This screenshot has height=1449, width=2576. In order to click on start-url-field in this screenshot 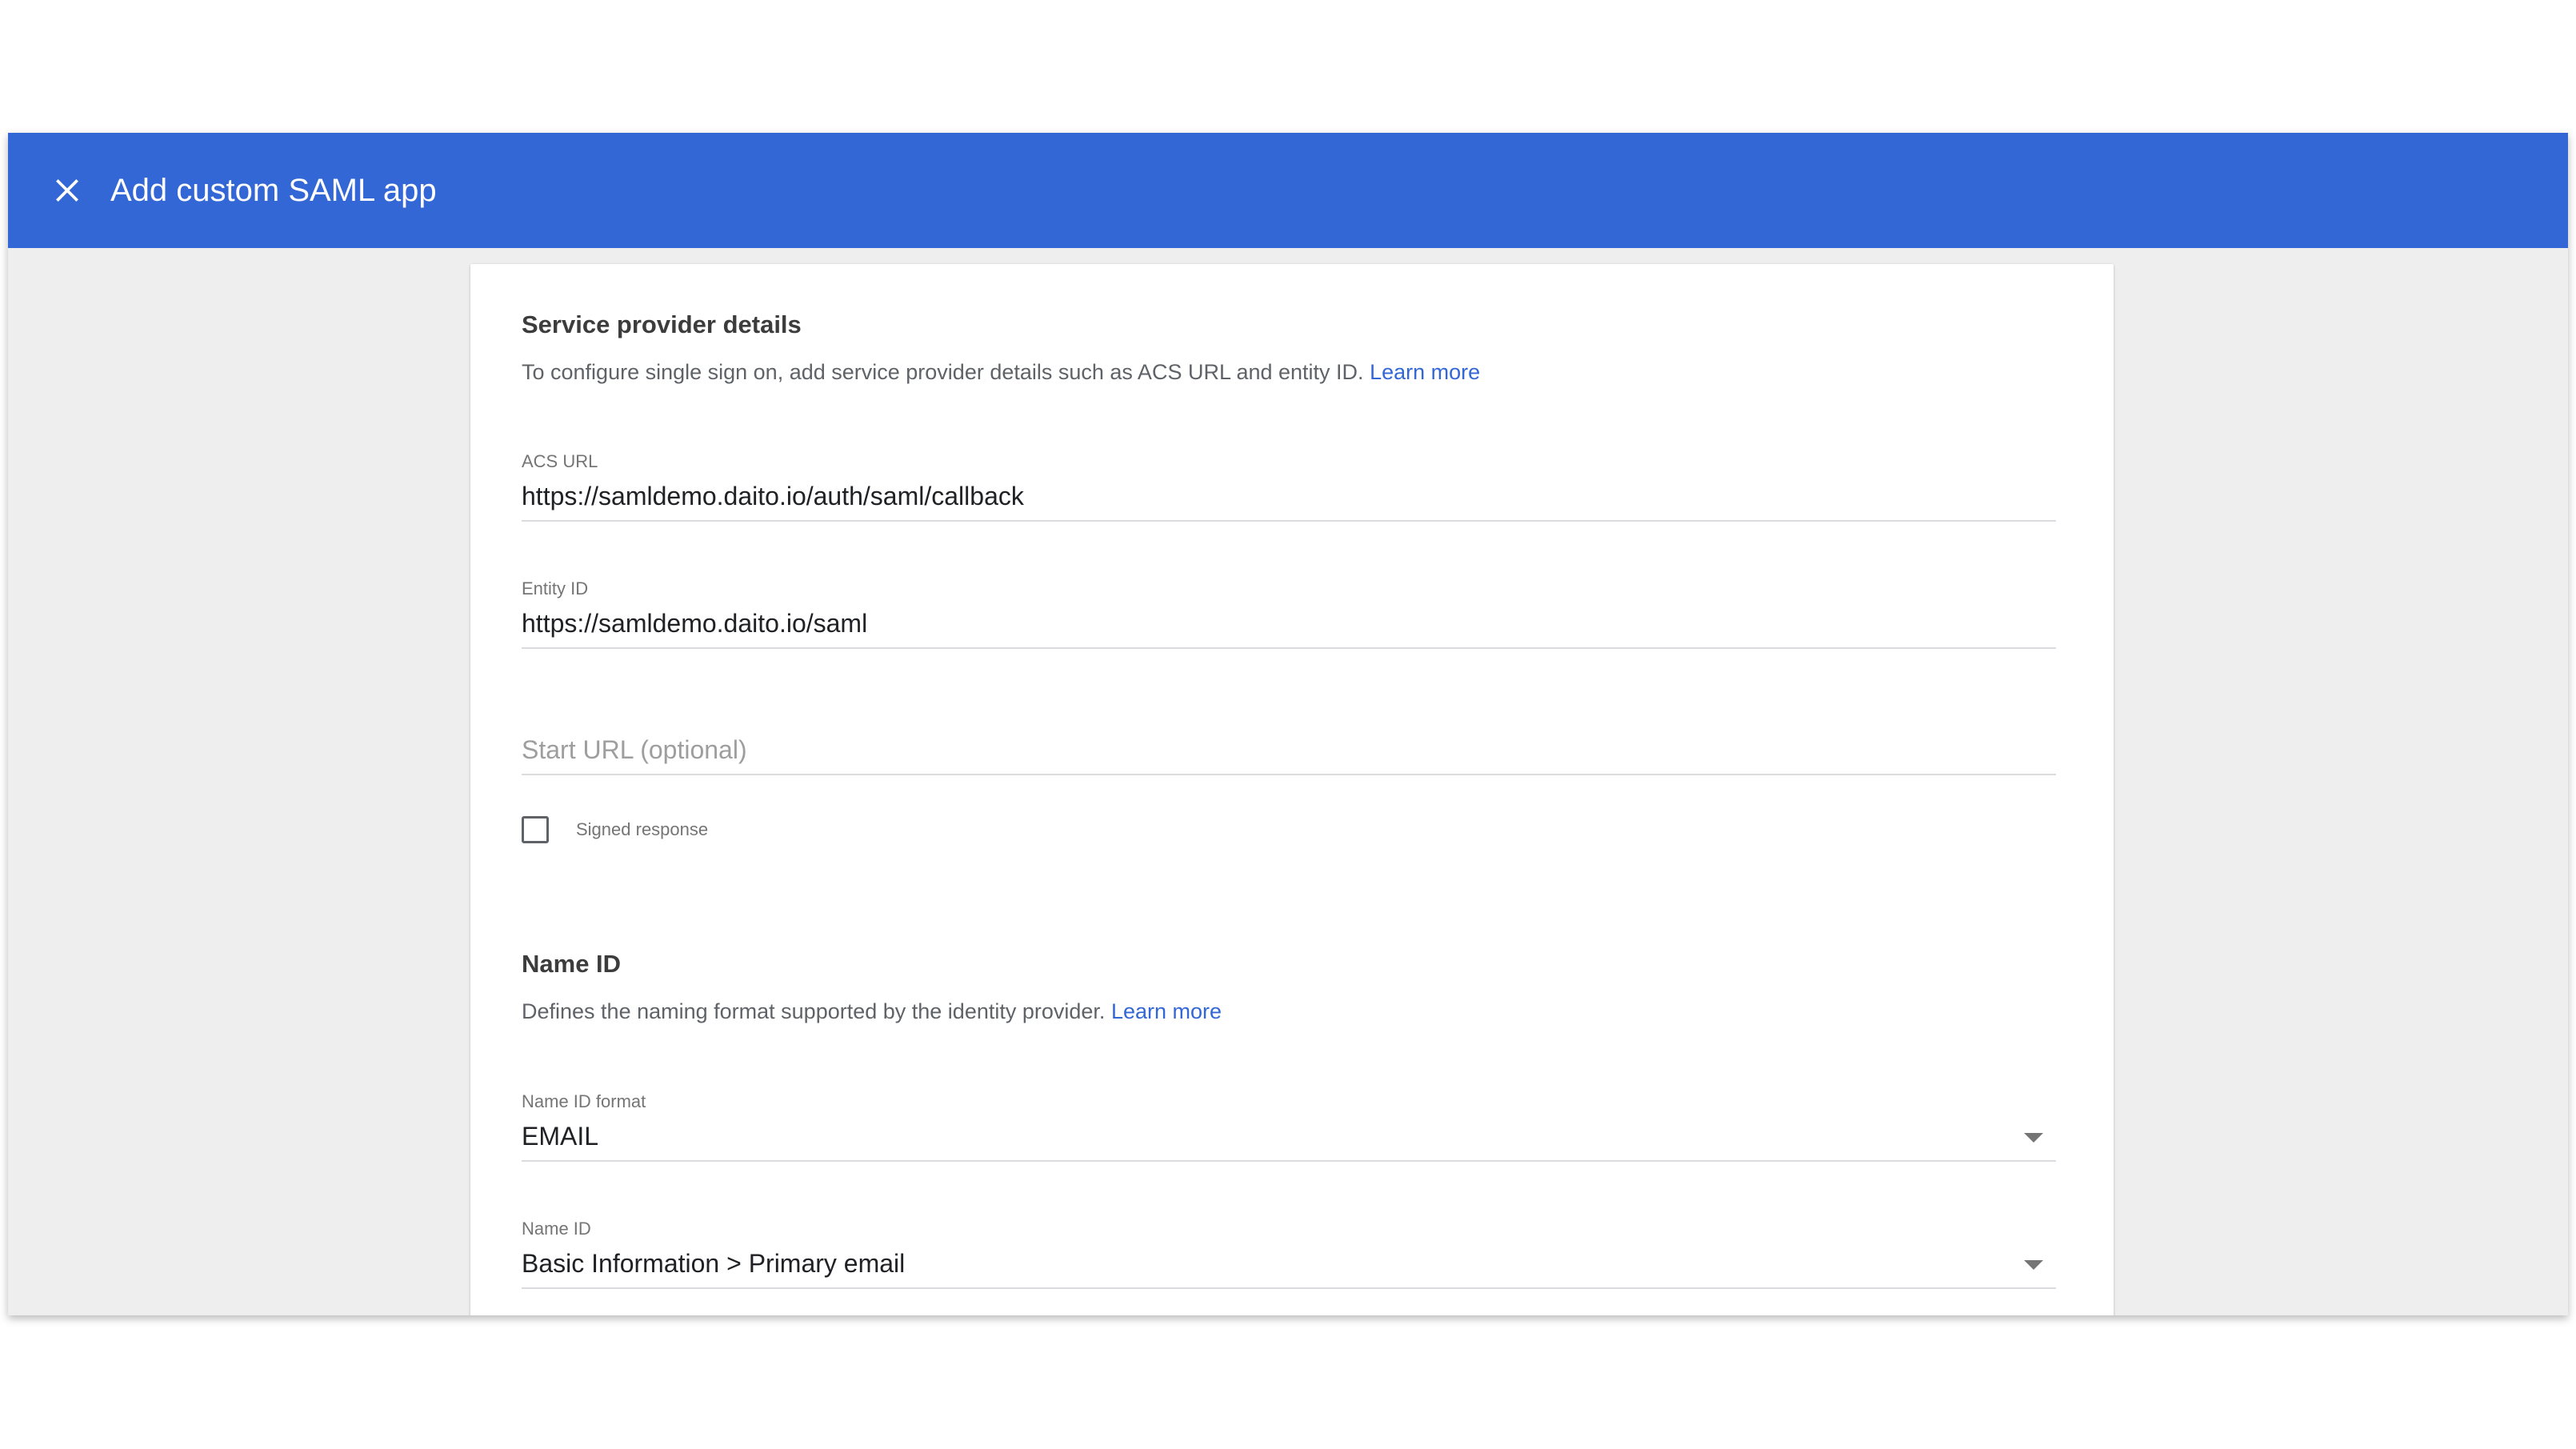, I will do `click(1289, 745)`.